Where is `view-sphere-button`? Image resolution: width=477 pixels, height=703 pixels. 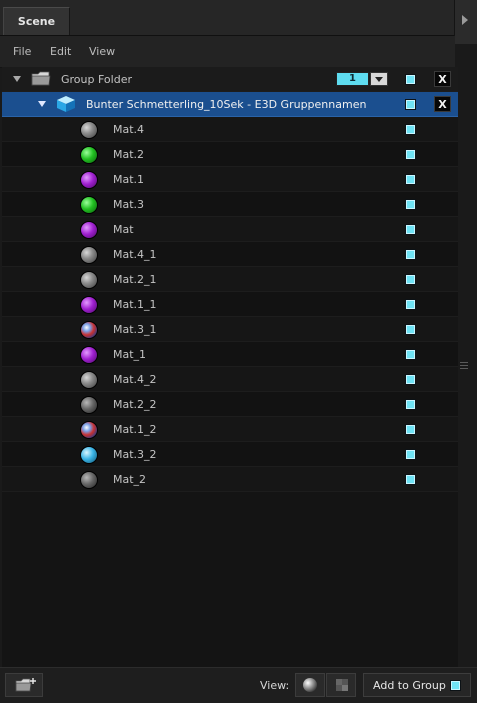 view-sphere-button is located at coordinates (310, 685).